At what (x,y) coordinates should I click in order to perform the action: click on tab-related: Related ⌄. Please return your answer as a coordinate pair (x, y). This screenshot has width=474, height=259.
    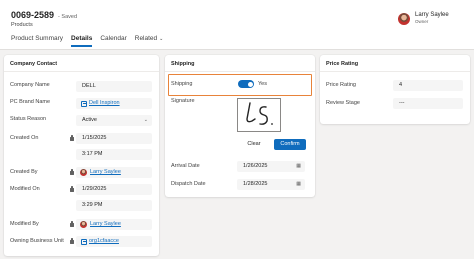
    Looking at the image, I should click on (149, 41).